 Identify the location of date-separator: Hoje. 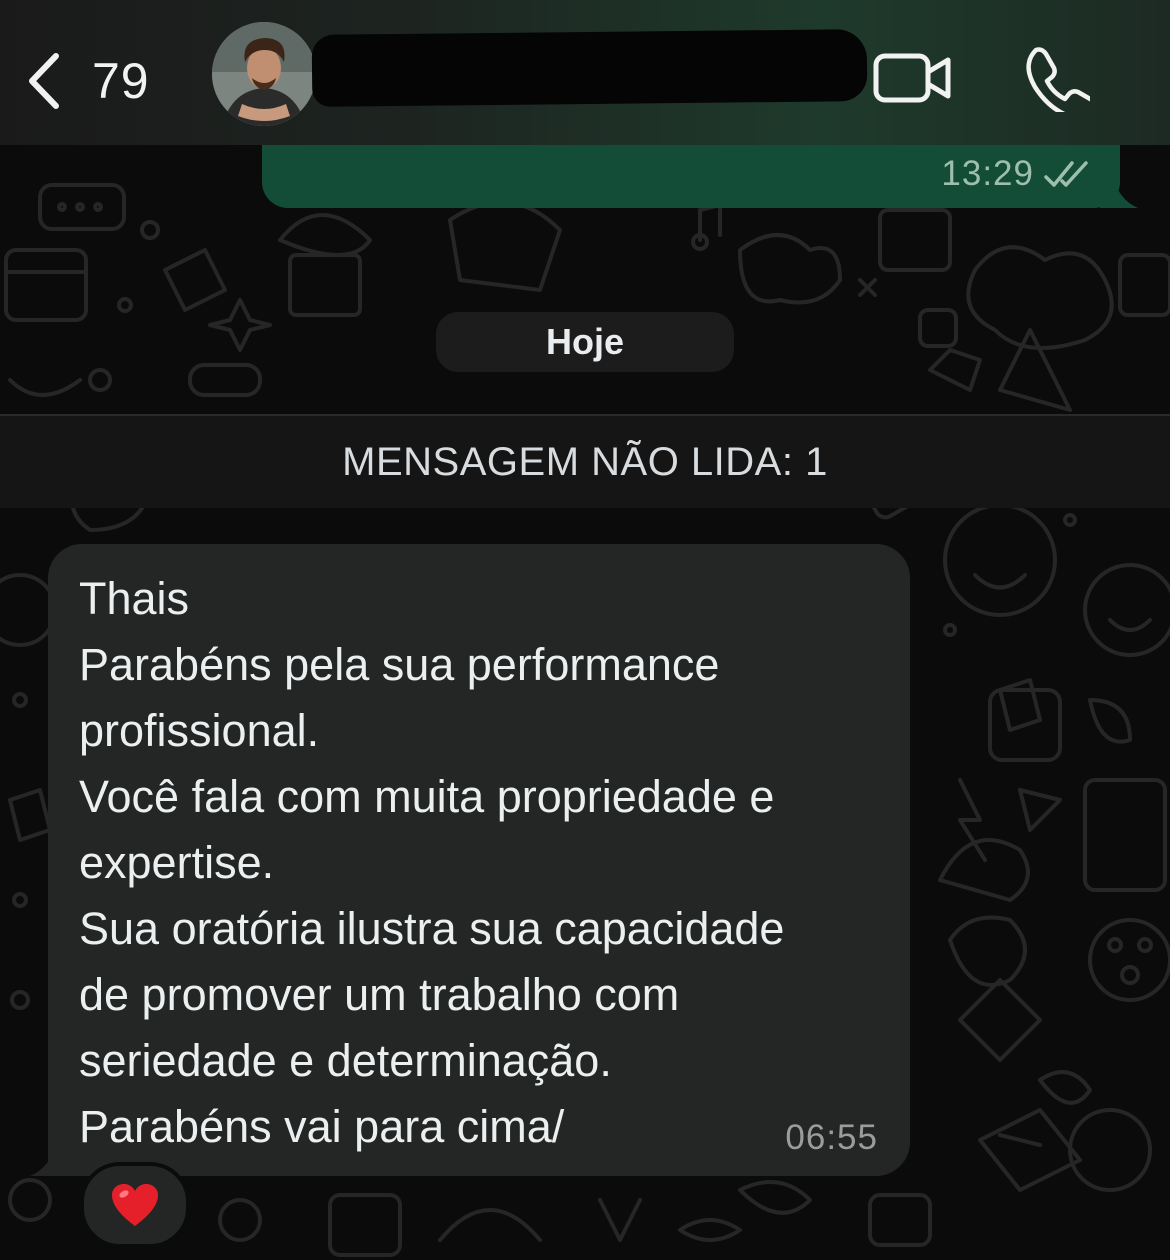
(585, 342).